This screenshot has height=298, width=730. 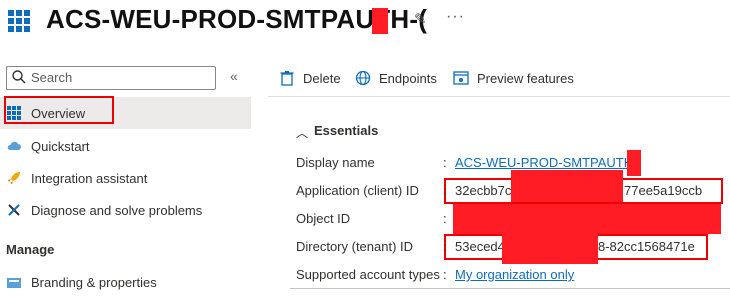 I want to click on client-id-redaction, so click(x=567, y=186).